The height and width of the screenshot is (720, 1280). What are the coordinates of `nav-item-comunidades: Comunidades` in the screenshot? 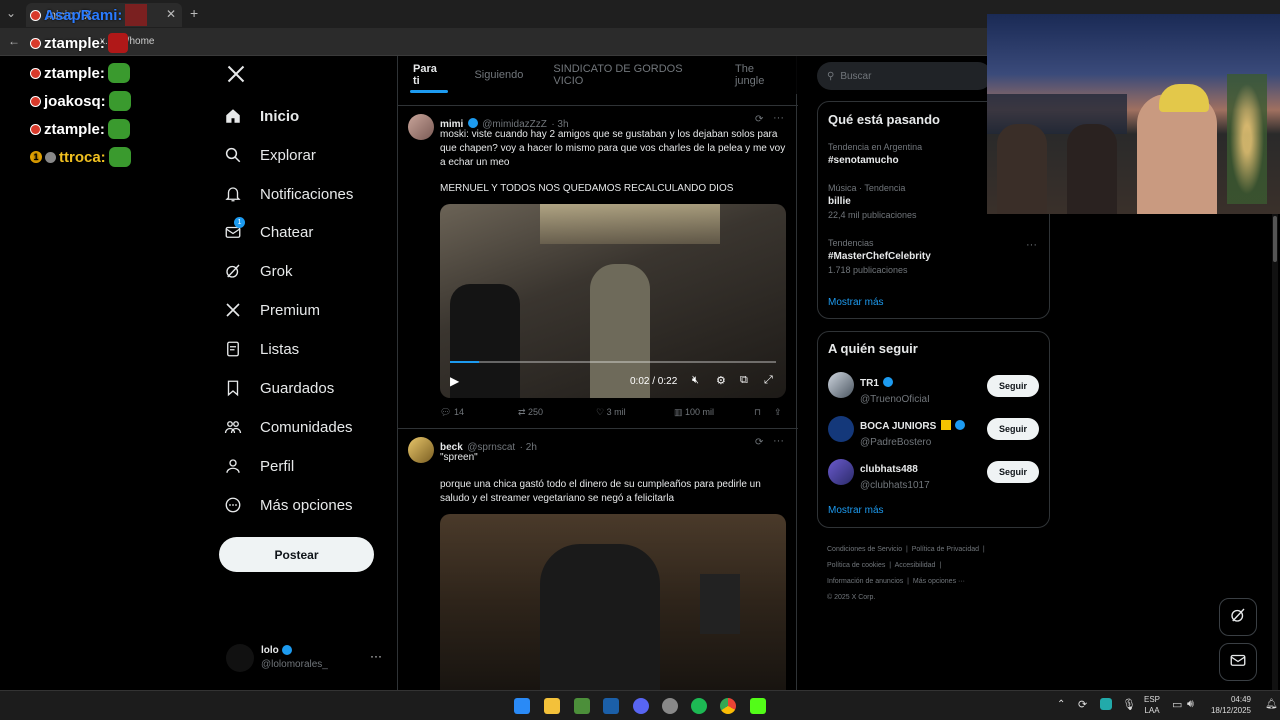 It's located at (287, 427).